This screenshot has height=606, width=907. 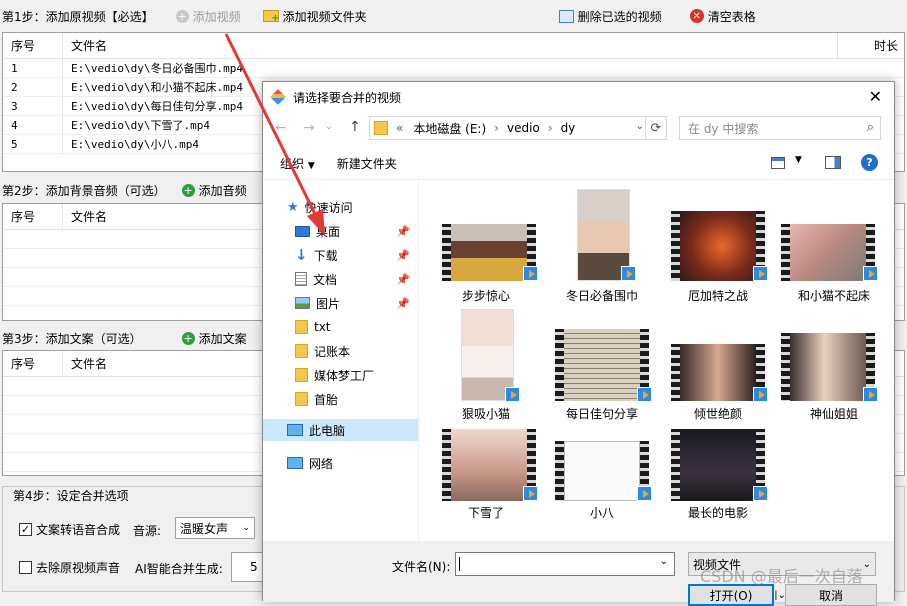 What do you see at coordinates (656, 128) in the screenshot?
I see `refresh-icon: ⟳` at bounding box center [656, 128].